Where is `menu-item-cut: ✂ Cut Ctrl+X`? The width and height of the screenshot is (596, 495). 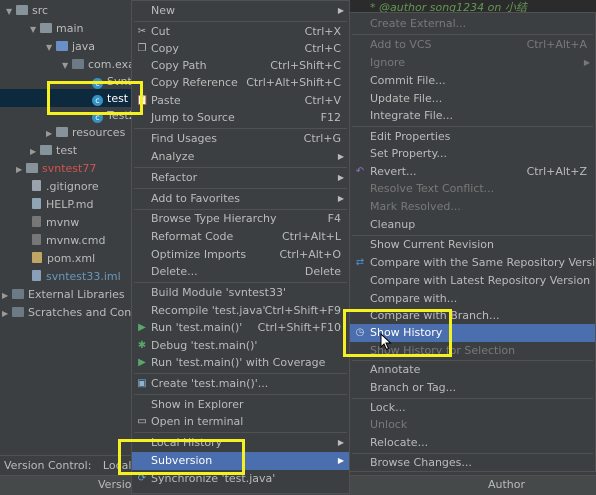 menu-item-cut: ✂ Cut Ctrl+X is located at coordinates (240, 32).